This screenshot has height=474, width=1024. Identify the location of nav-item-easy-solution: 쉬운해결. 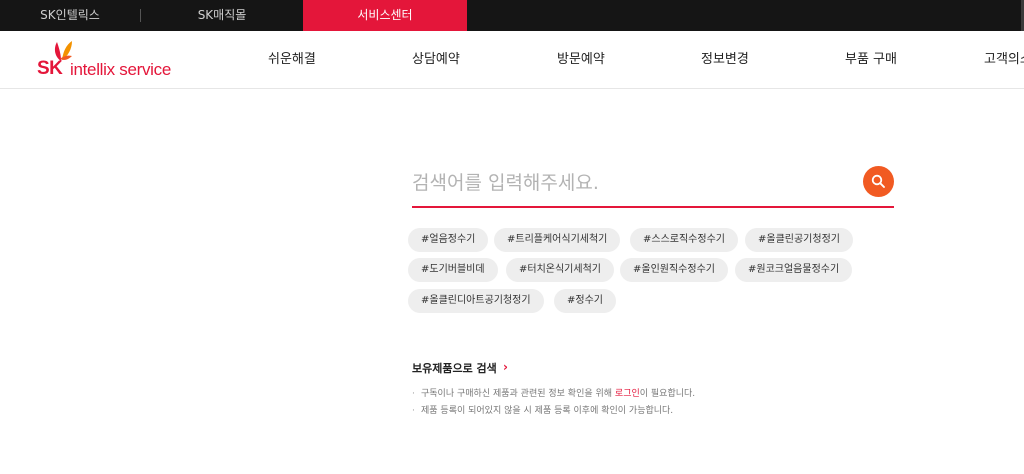
(292, 60).